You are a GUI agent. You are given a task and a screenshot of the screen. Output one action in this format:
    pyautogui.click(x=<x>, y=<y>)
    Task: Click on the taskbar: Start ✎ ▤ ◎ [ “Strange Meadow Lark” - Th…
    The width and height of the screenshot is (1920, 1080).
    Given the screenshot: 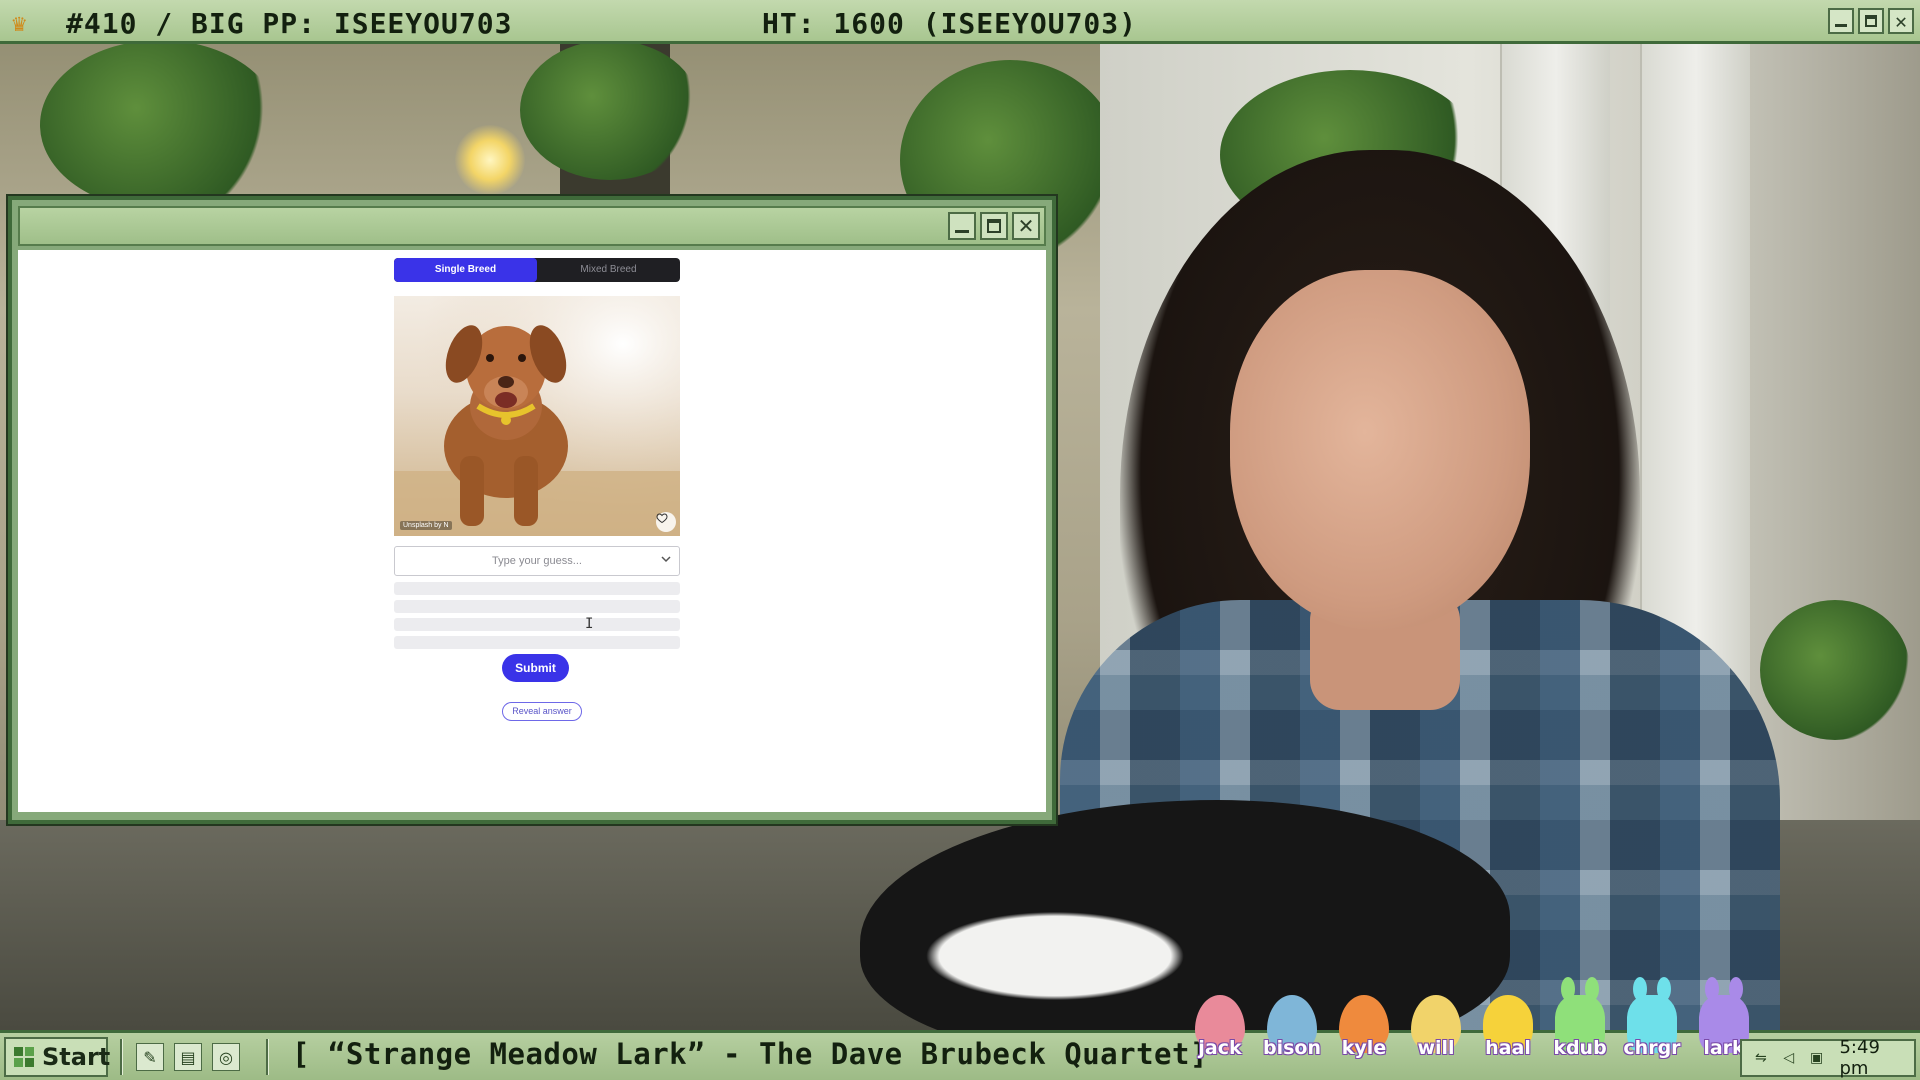 What is the action you would take?
    pyautogui.click(x=960, y=1028)
    